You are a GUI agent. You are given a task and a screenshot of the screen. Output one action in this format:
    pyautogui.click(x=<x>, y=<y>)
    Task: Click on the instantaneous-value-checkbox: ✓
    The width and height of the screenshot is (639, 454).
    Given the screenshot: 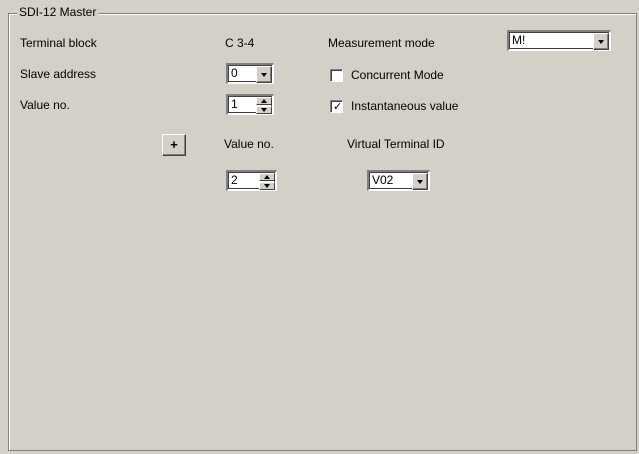 What is the action you would take?
    pyautogui.click(x=336, y=106)
    